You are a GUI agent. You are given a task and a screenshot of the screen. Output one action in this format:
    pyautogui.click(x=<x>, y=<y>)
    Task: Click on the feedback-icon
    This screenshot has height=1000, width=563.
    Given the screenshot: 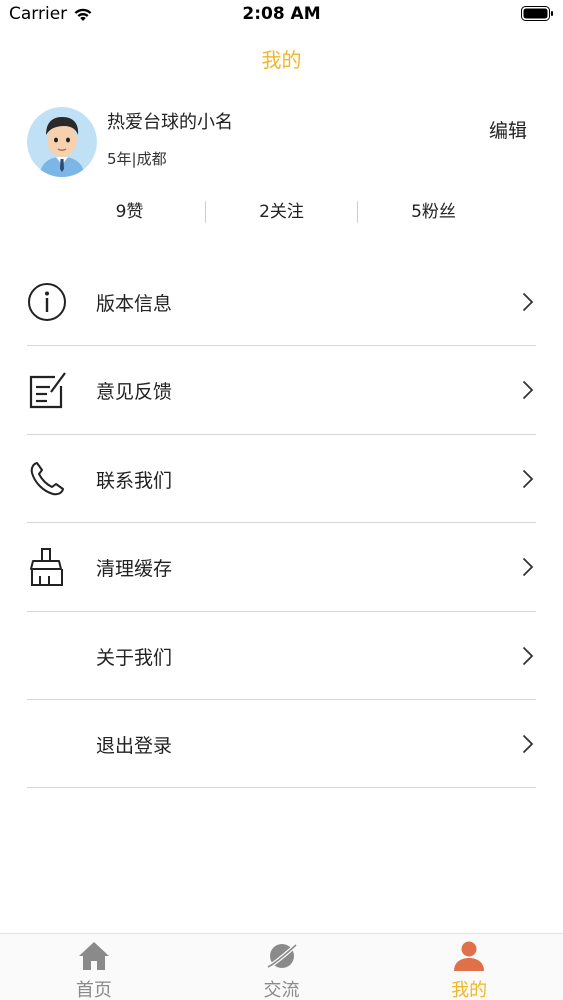 What is the action you would take?
    pyautogui.click(x=47, y=390)
    